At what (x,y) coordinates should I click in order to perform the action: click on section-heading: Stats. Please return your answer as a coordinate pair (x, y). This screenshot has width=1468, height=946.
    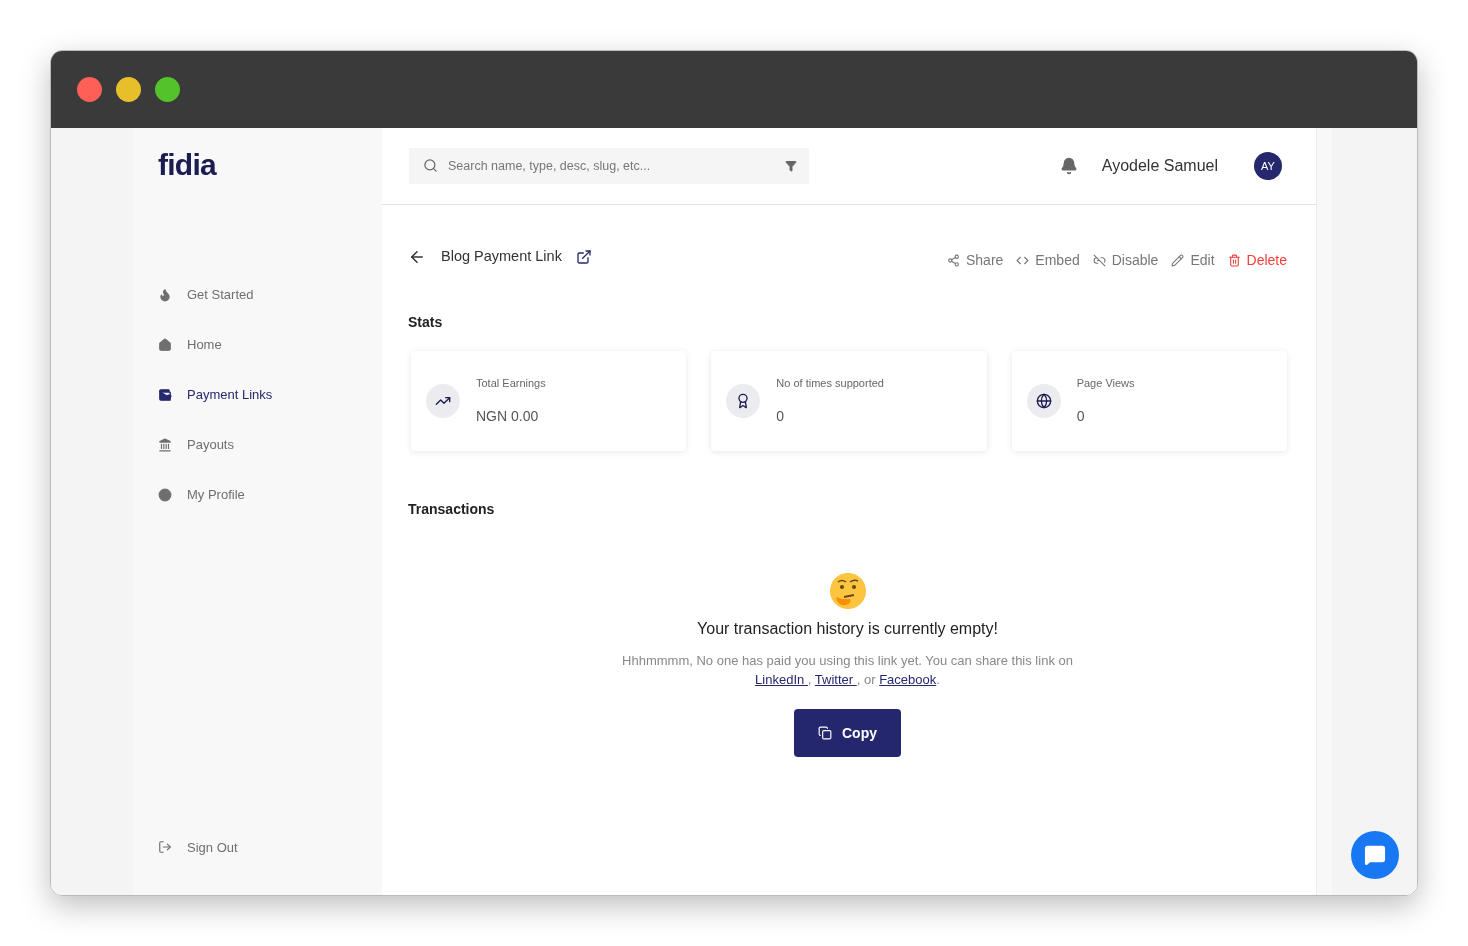
    Looking at the image, I should click on (426, 322).